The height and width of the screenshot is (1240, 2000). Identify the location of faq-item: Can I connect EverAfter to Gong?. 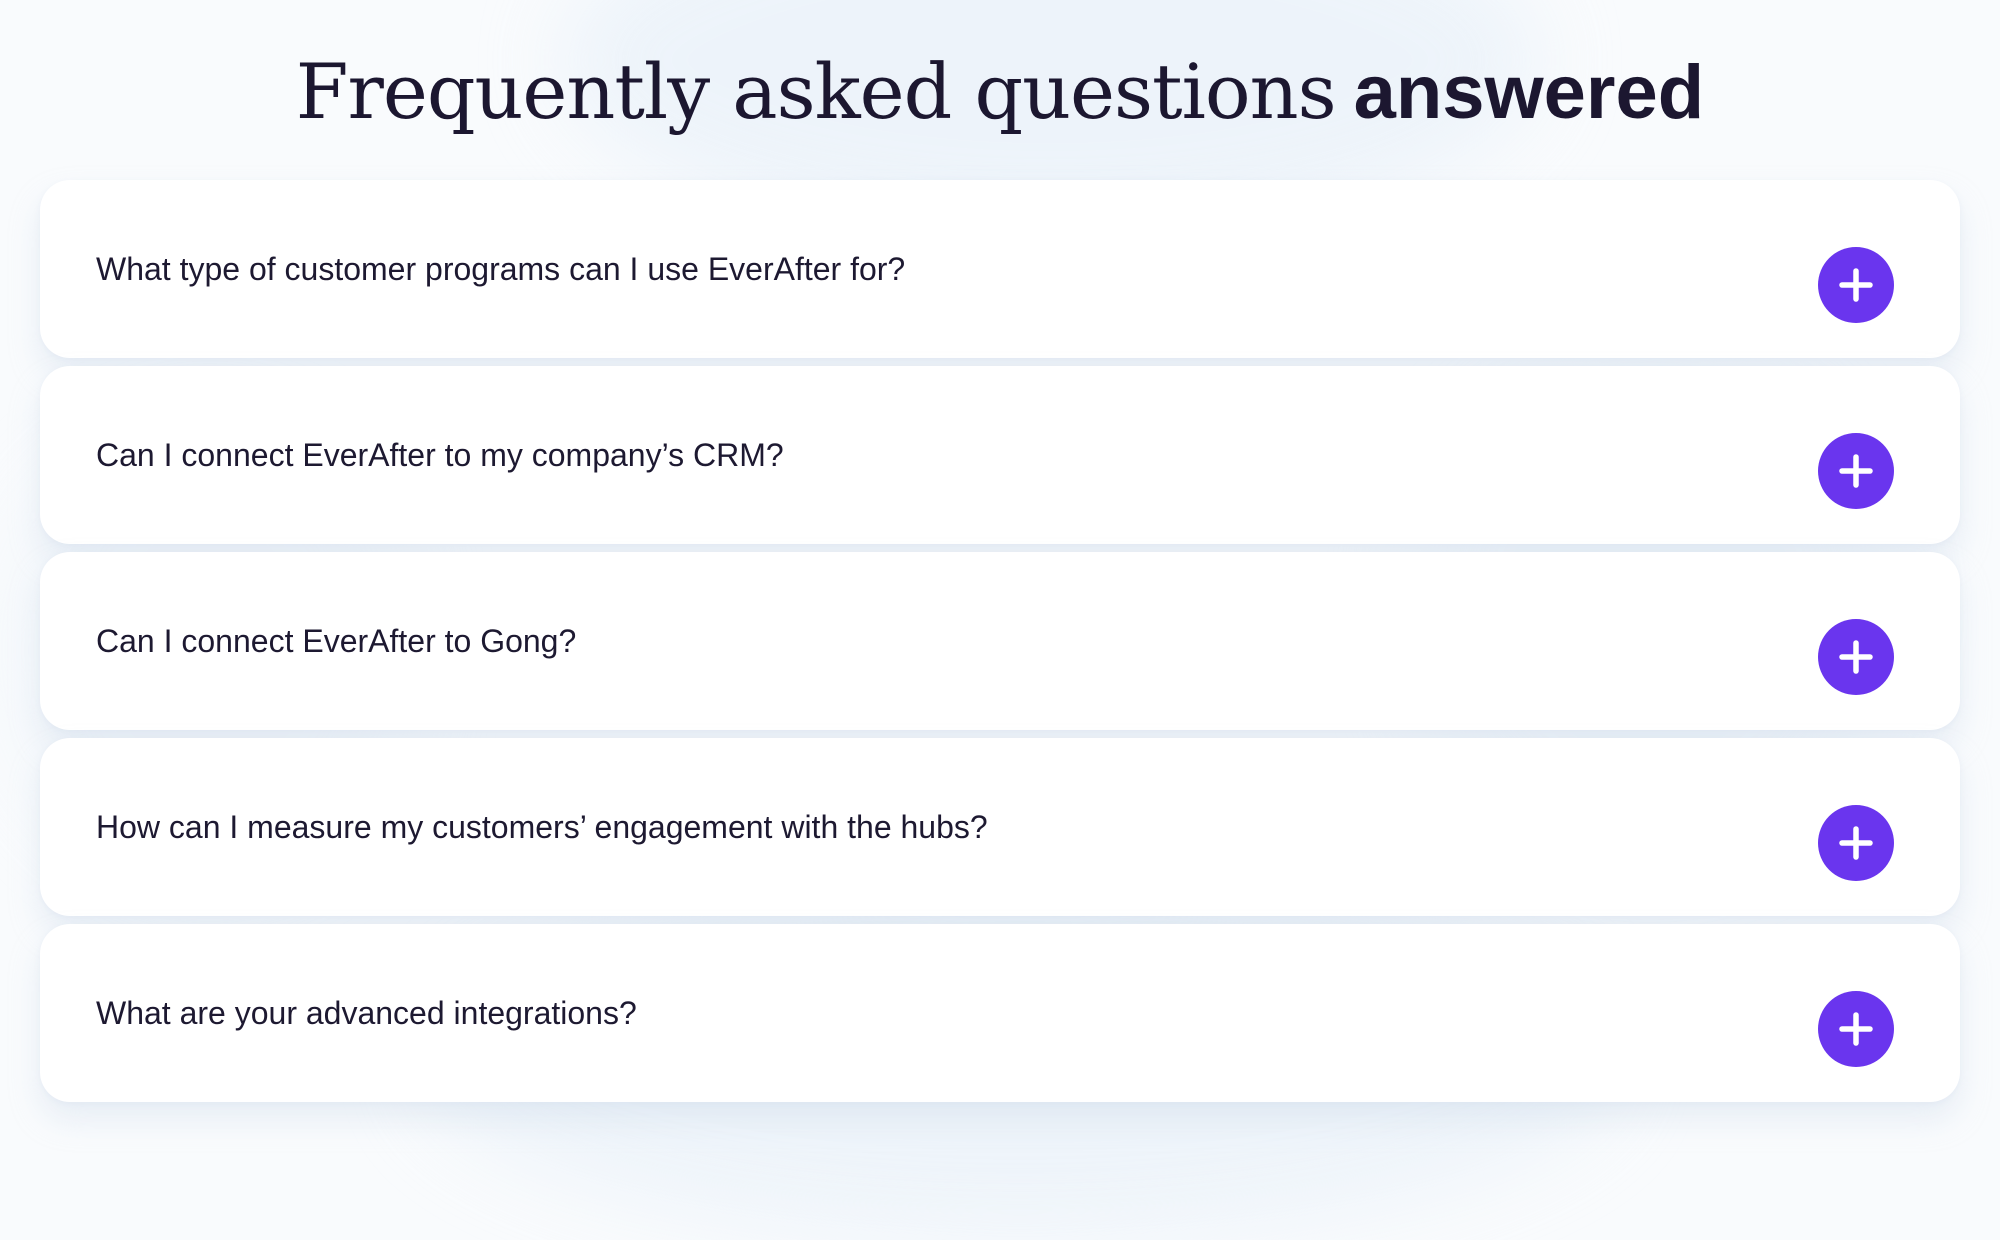
(1000, 641).